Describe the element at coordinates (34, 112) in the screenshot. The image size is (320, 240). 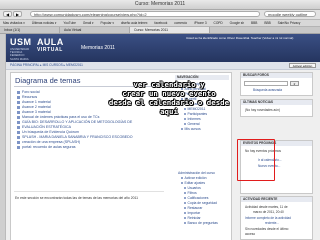
I see `list-item: Avance 3 material` at that location.